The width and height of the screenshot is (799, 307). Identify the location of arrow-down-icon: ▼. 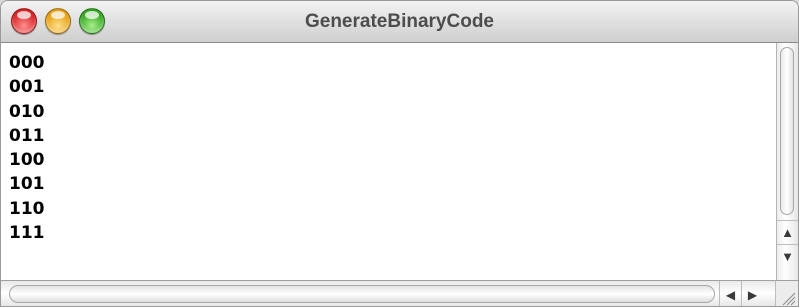
(787, 256).